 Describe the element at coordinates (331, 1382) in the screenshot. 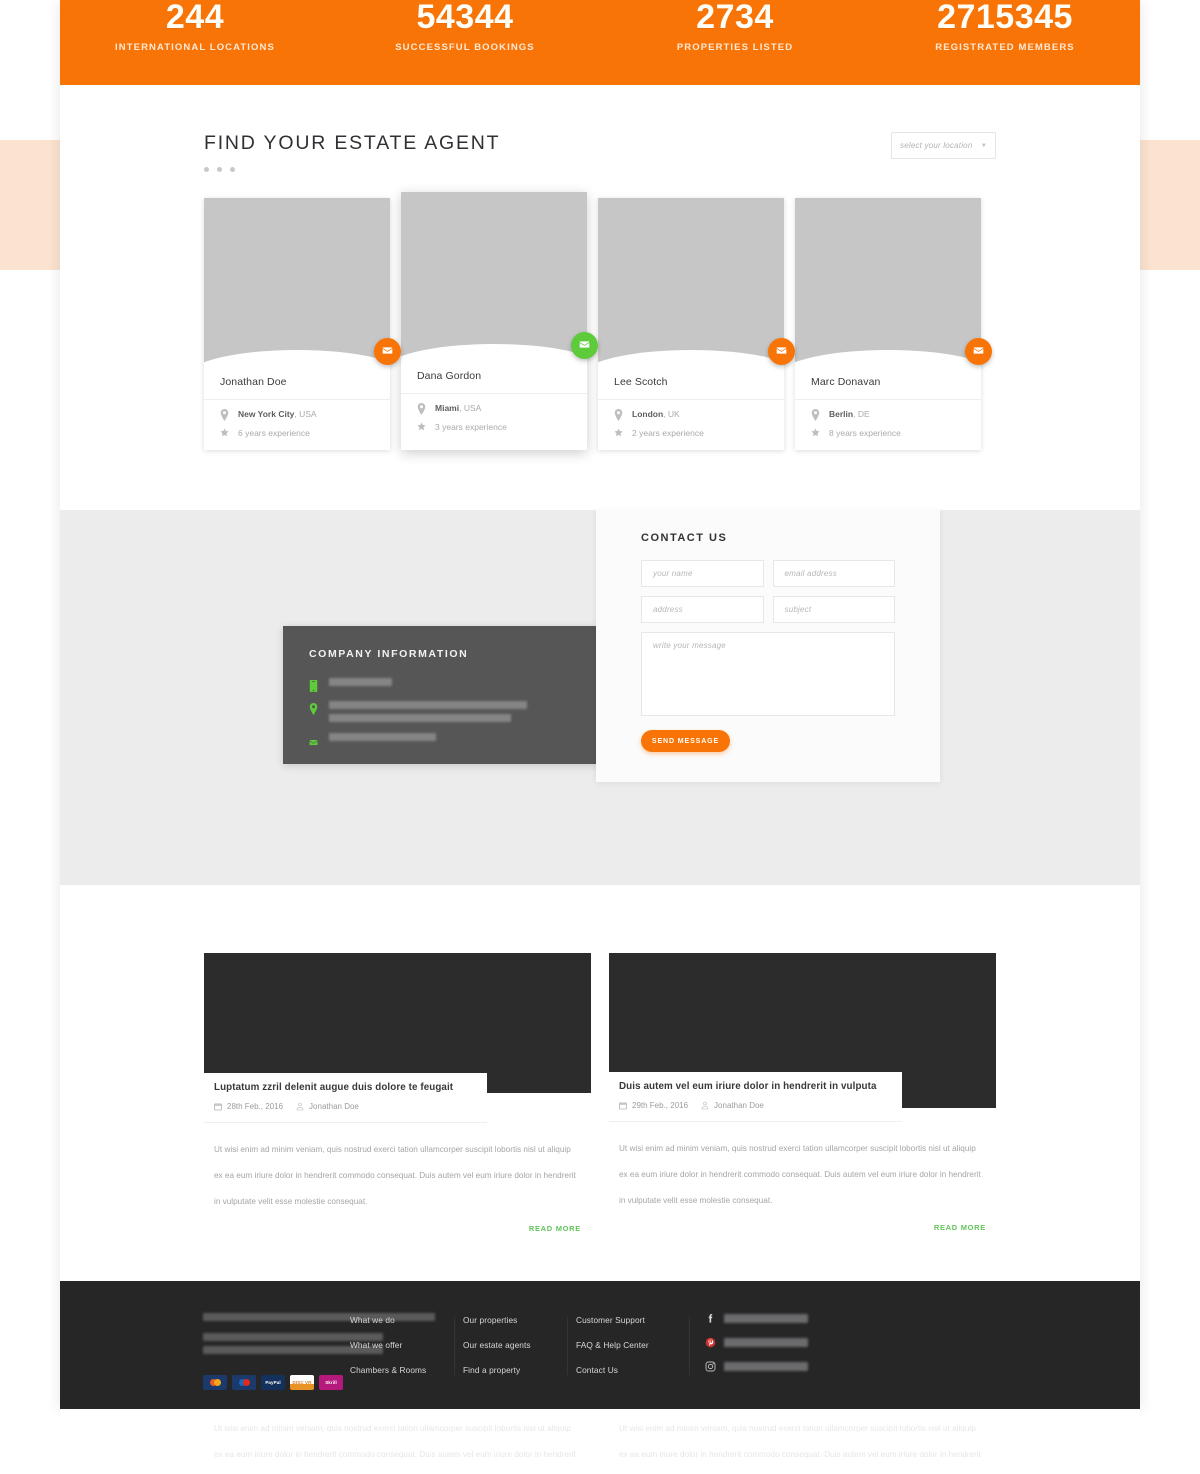

I see `payment-skrill-icon: Skrill` at that location.